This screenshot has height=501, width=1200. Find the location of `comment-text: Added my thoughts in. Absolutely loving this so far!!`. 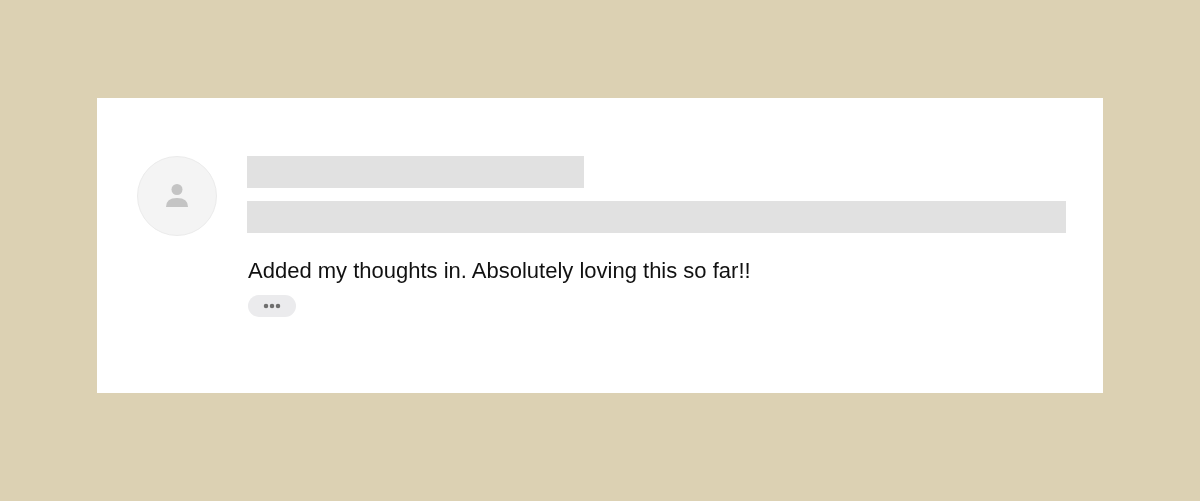

comment-text: Added my thoughts in. Absolutely loving this so far!! is located at coordinates (499, 271).